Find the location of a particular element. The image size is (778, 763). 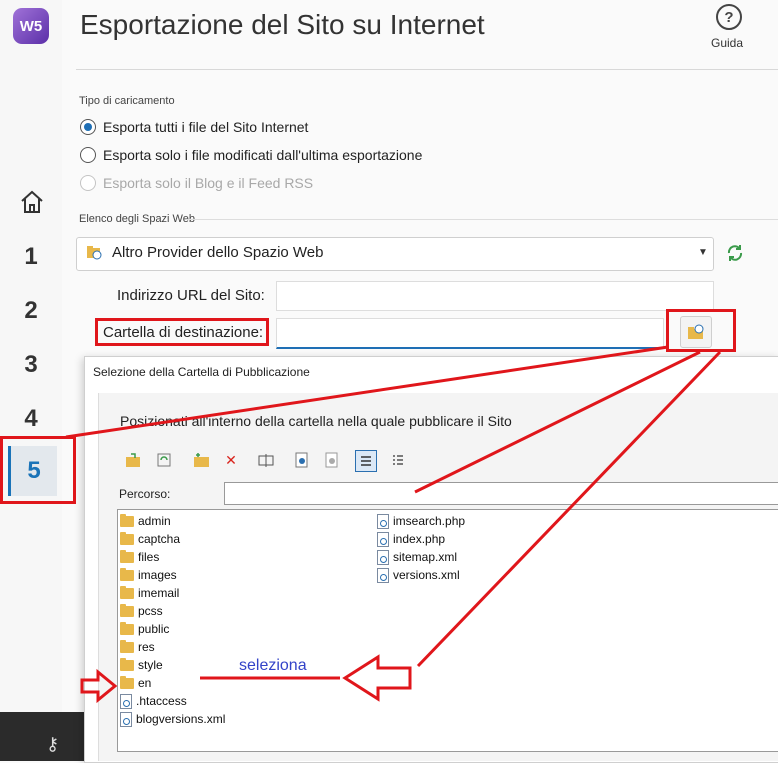

annotation-right-arrow is located at coordinates (99, 686).